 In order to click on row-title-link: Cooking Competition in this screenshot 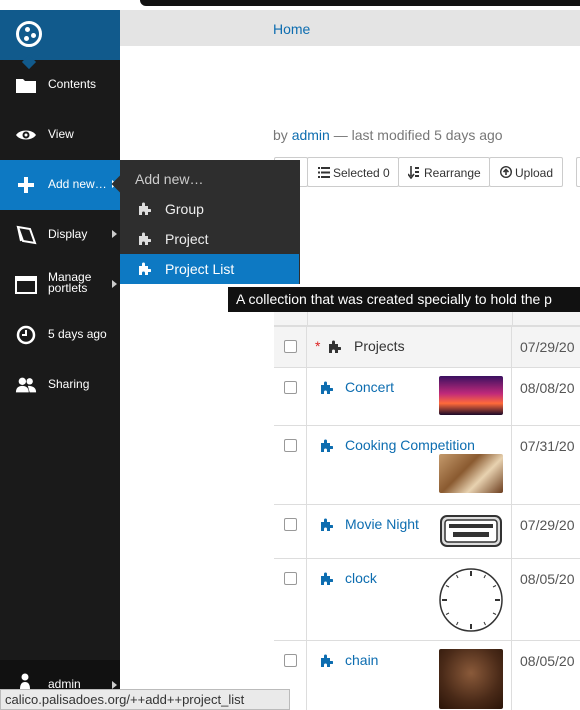, I will do `click(410, 445)`.